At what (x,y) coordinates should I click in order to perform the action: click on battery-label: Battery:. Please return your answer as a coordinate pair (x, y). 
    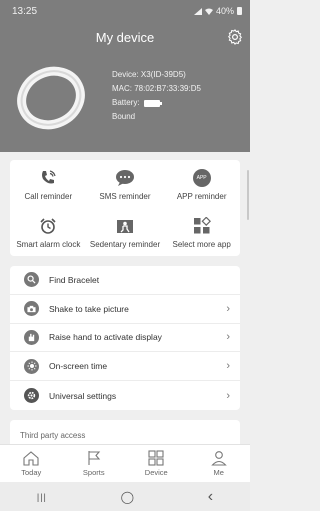
    Looking at the image, I should click on (126, 102).